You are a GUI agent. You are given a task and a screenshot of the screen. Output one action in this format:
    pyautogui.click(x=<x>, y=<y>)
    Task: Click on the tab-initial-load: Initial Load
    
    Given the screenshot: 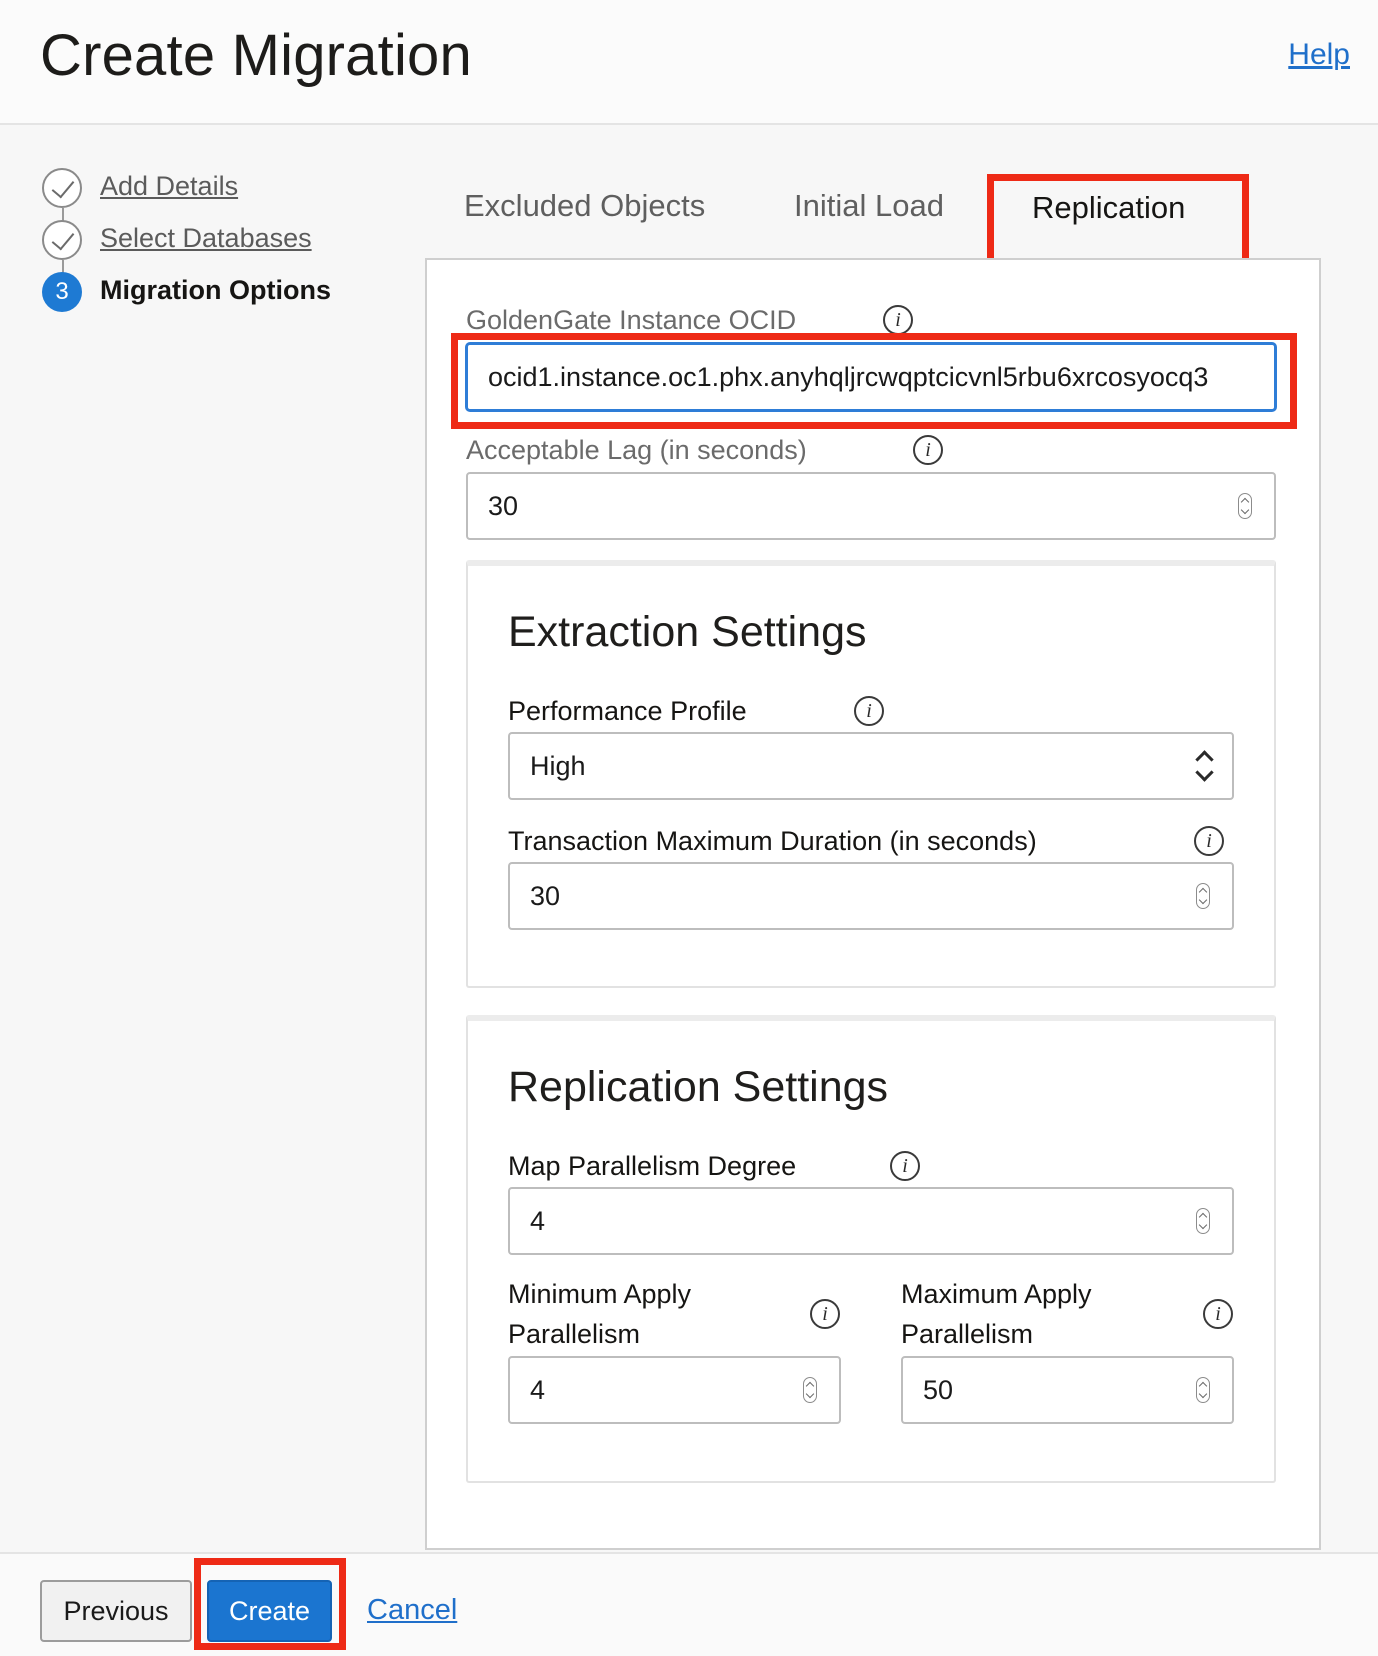 What is the action you would take?
    pyautogui.click(x=869, y=206)
    